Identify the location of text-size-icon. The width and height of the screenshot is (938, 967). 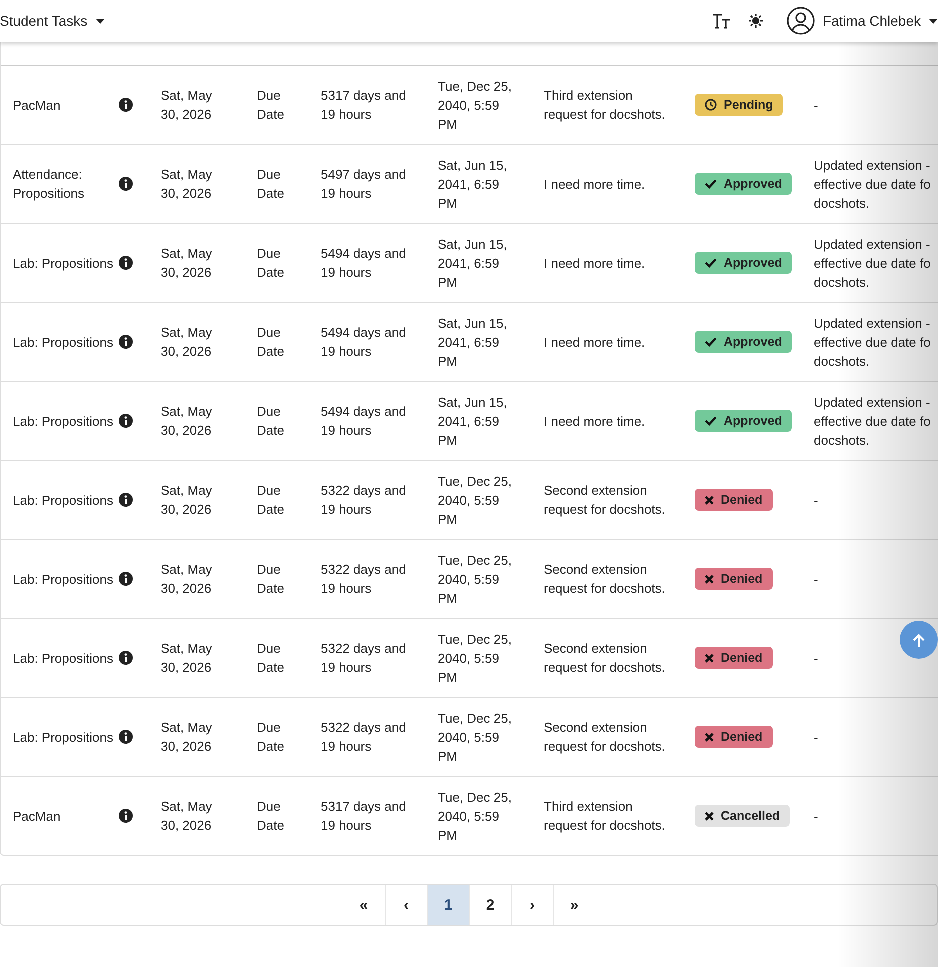
(721, 21).